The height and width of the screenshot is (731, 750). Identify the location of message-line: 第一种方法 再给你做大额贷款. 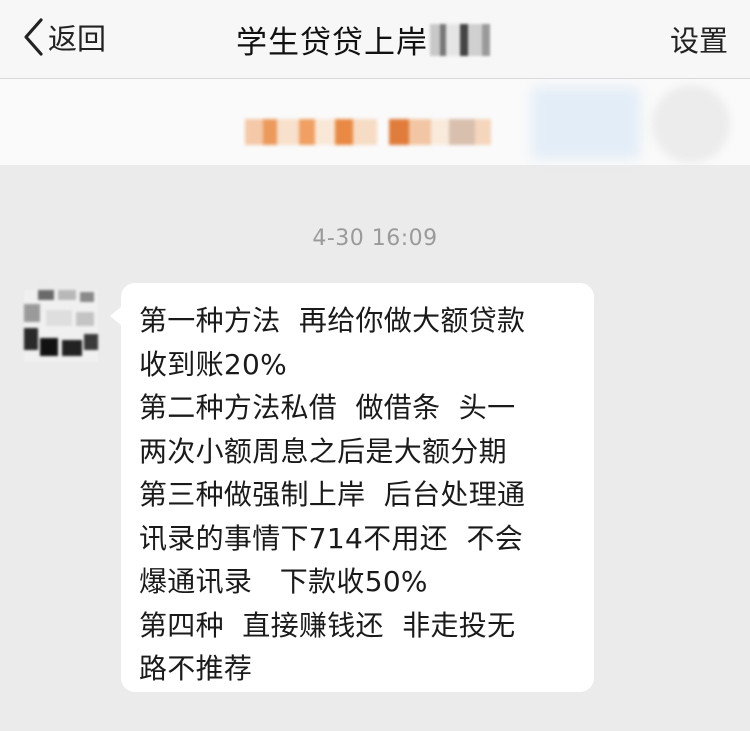
(332, 320).